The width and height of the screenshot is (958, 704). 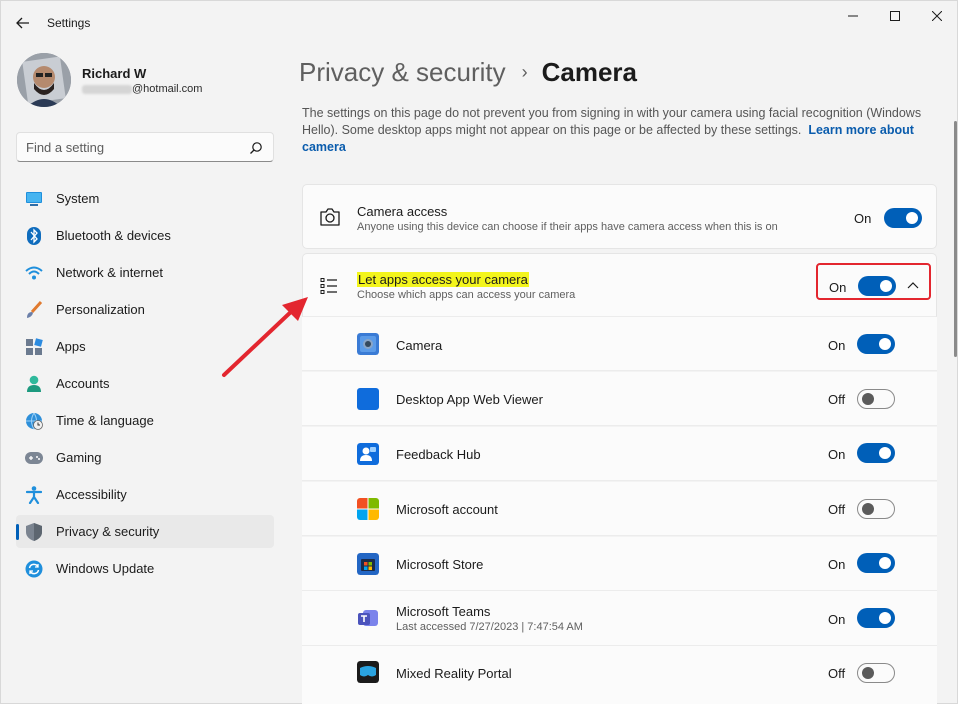 What do you see at coordinates (167, 89) in the screenshot?
I see `email-domain: @hotmail.com` at bounding box center [167, 89].